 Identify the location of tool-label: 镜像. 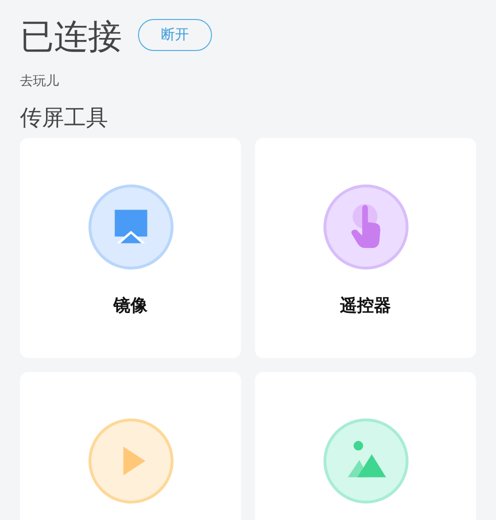
(131, 306).